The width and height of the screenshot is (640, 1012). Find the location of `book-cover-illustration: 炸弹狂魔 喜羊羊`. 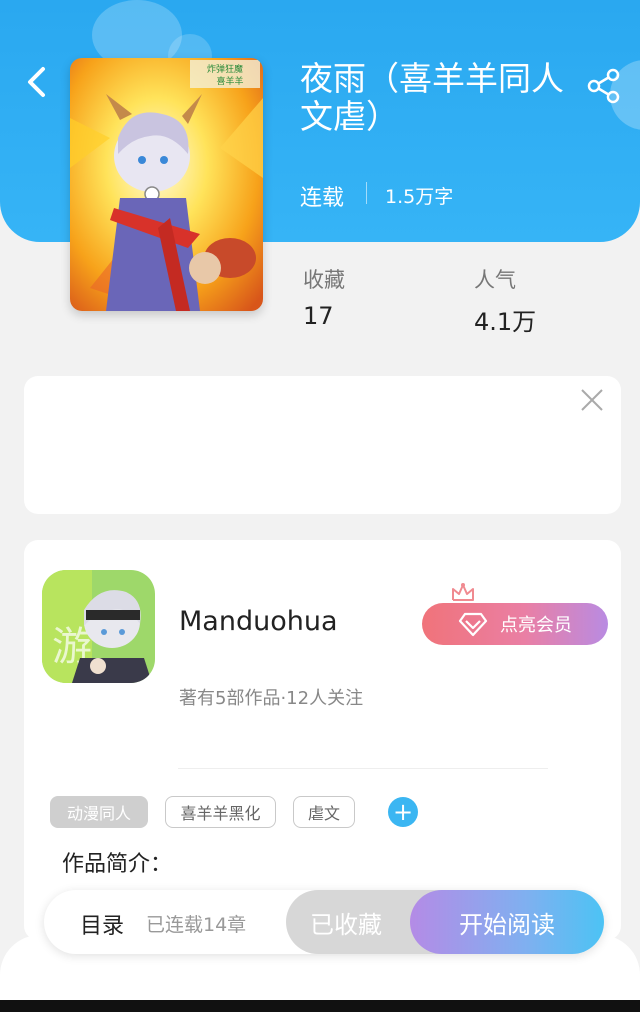

book-cover-illustration: 炸弹狂魔 喜羊羊 is located at coordinates (166, 184).